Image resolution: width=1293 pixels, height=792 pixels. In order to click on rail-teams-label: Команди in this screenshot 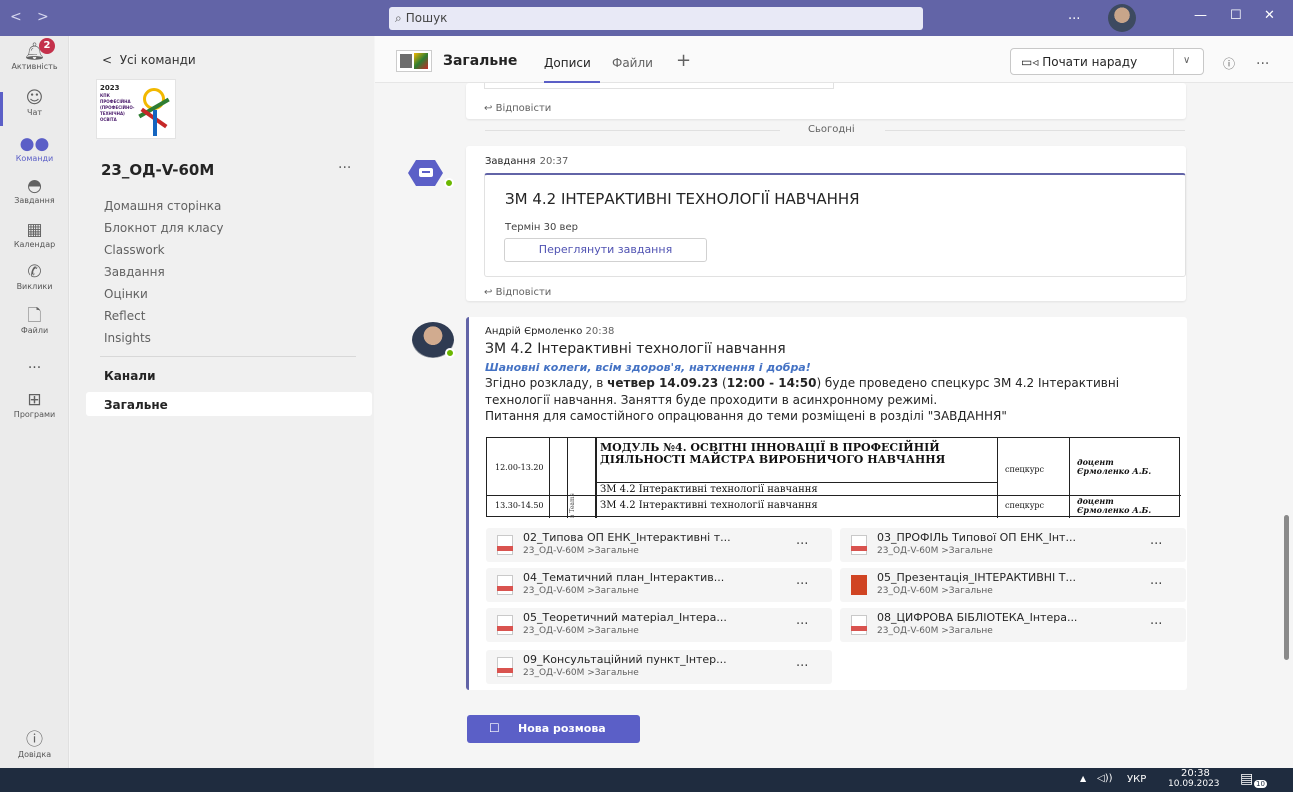, I will do `click(34, 158)`.